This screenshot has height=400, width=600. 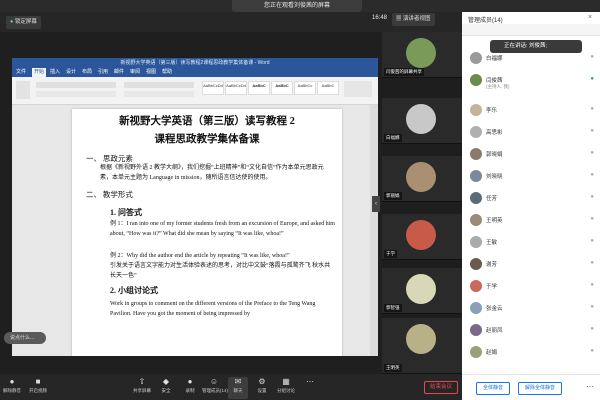 What do you see at coordinates (531, 220) in the screenshot?
I see `participant-row: 王明英 ●` at bounding box center [531, 220].